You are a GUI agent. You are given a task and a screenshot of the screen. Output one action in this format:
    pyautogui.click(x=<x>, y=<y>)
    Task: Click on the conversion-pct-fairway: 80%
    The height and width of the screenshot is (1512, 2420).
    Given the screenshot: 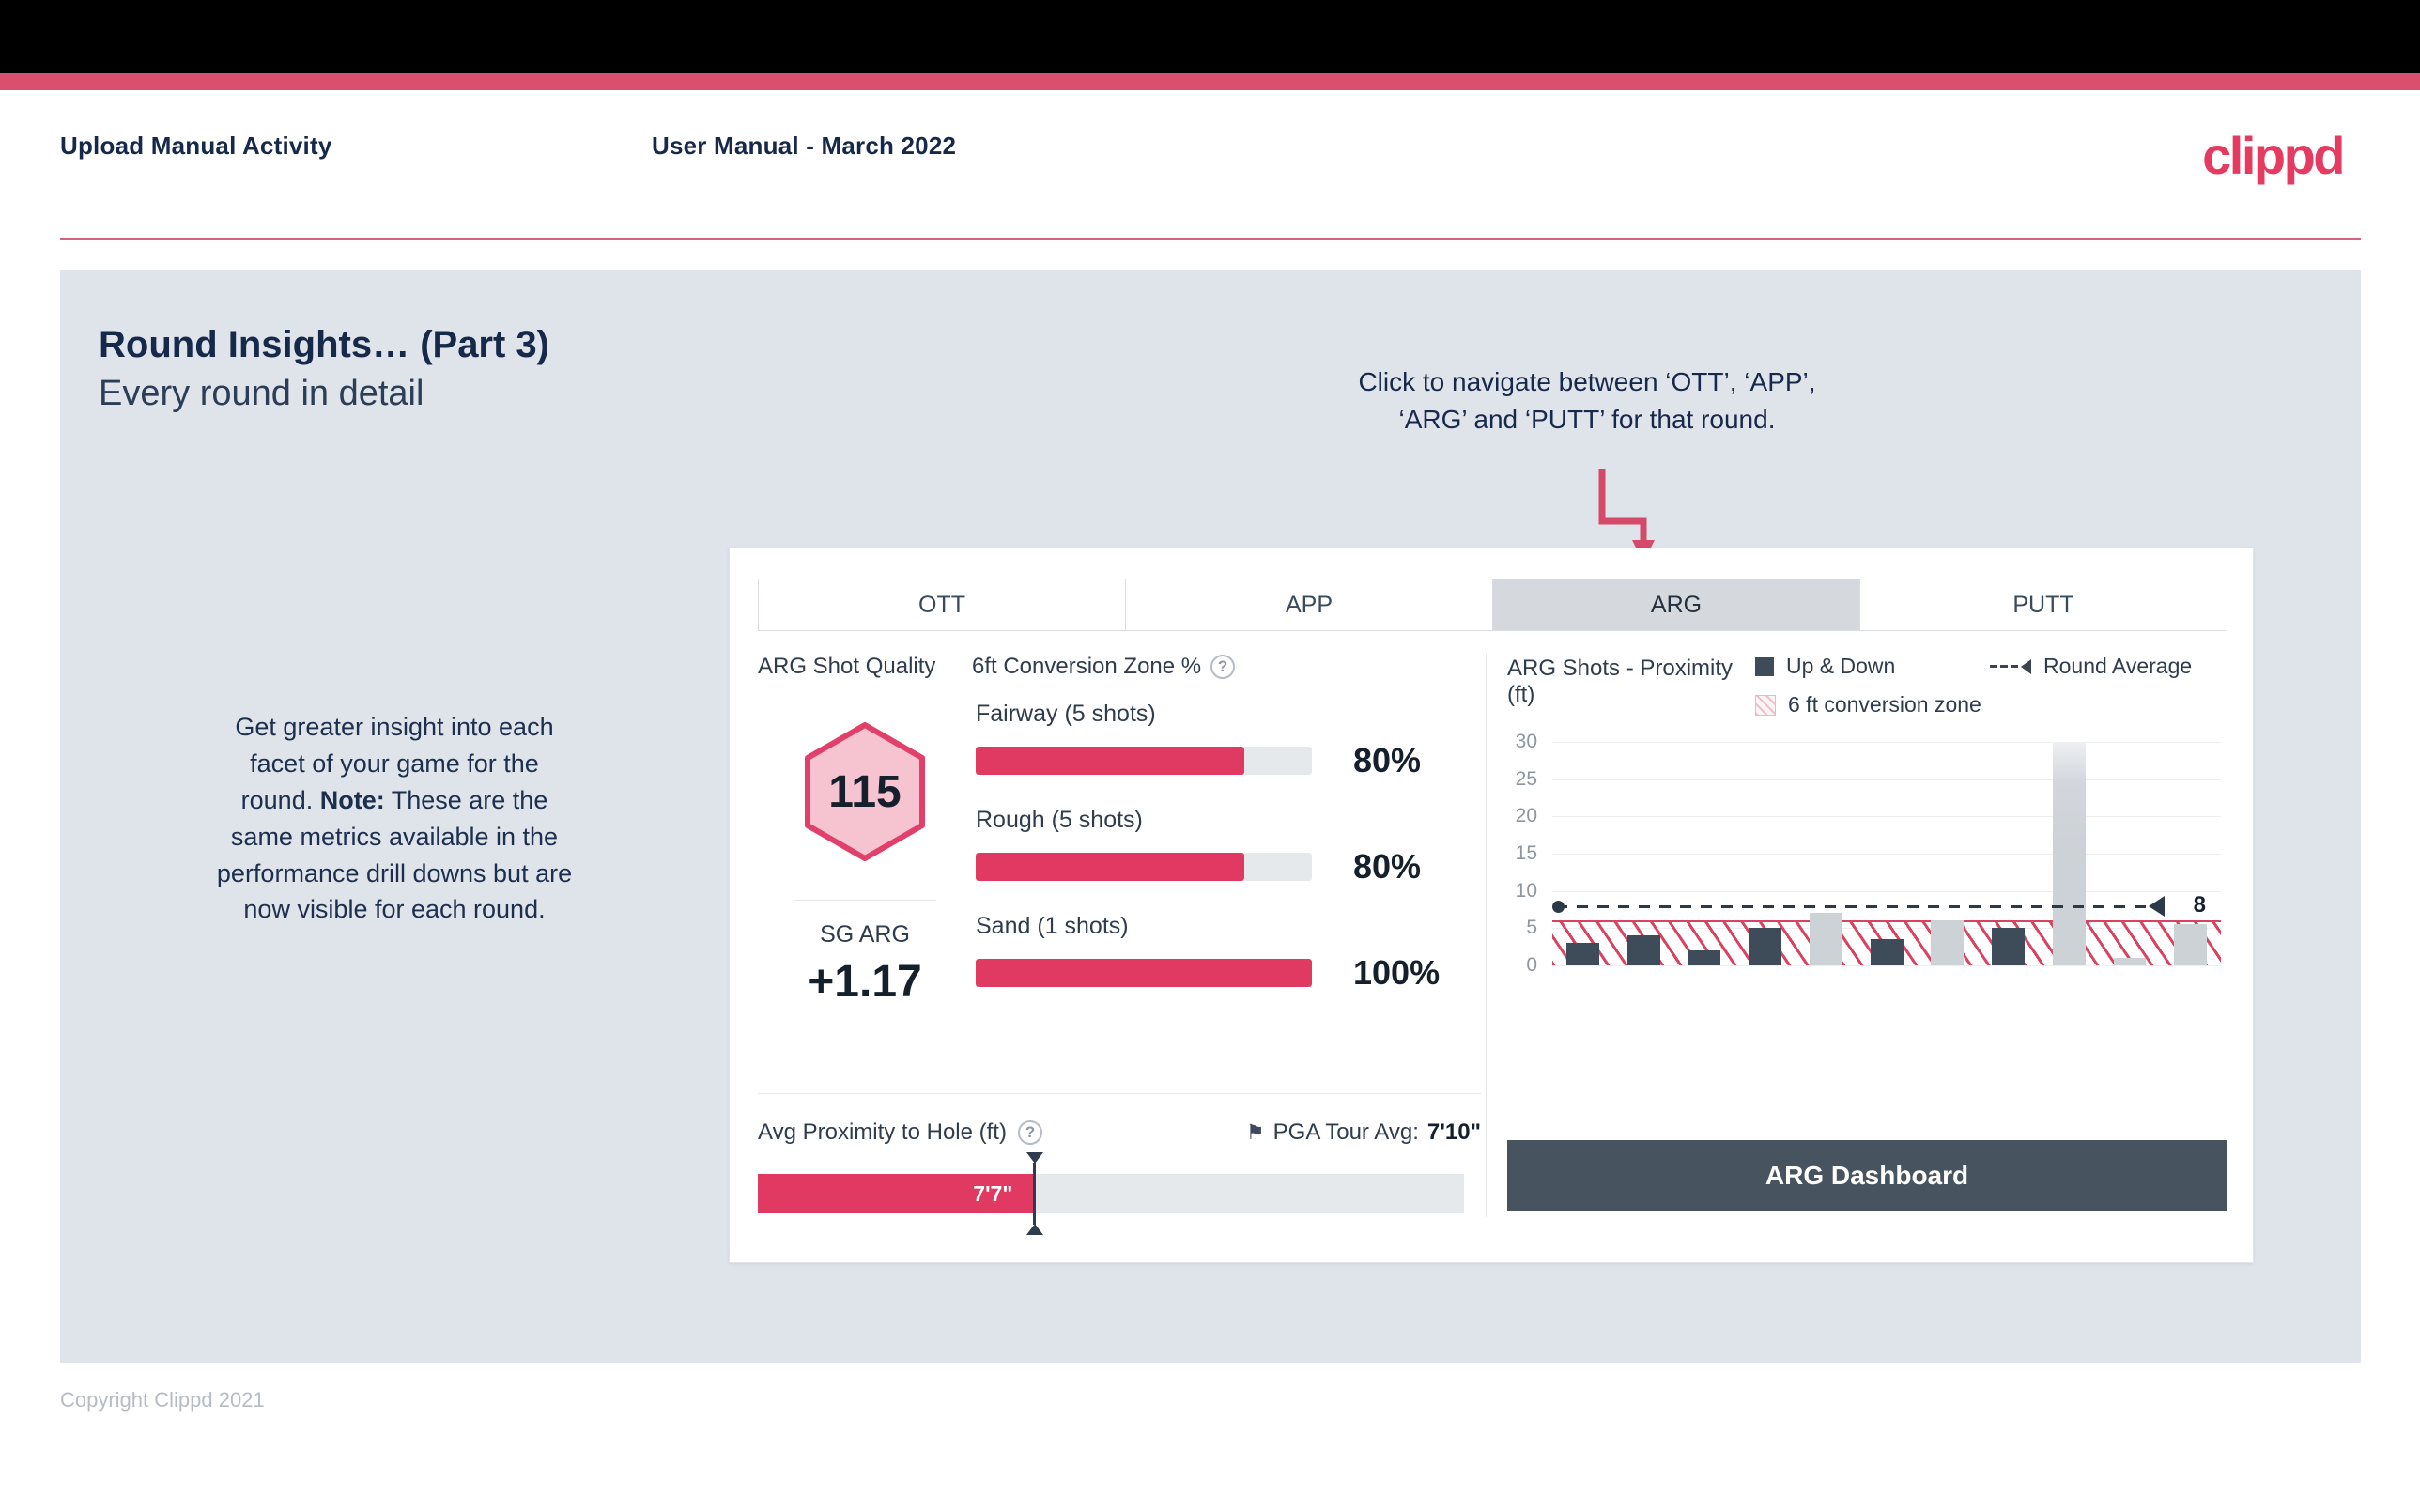 What is the action you would take?
    pyautogui.click(x=1387, y=760)
    